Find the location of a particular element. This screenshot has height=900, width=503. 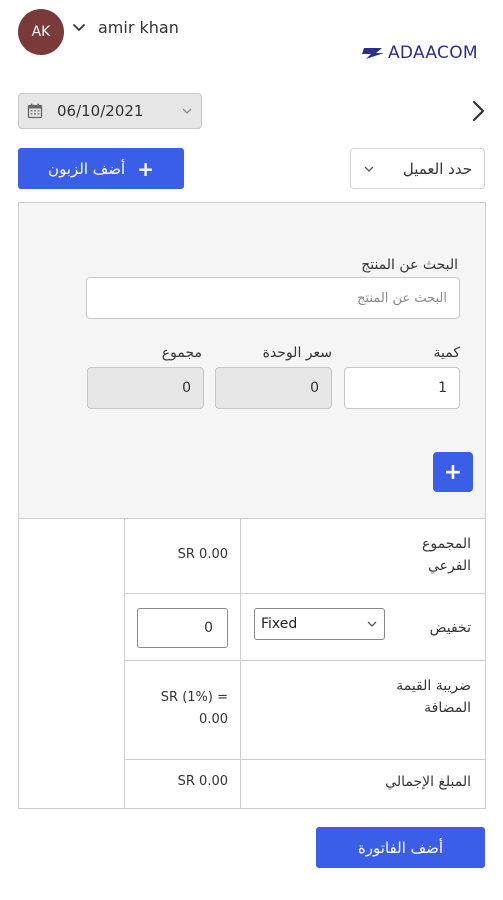

unit-price-value: 0 is located at coordinates (314, 388).